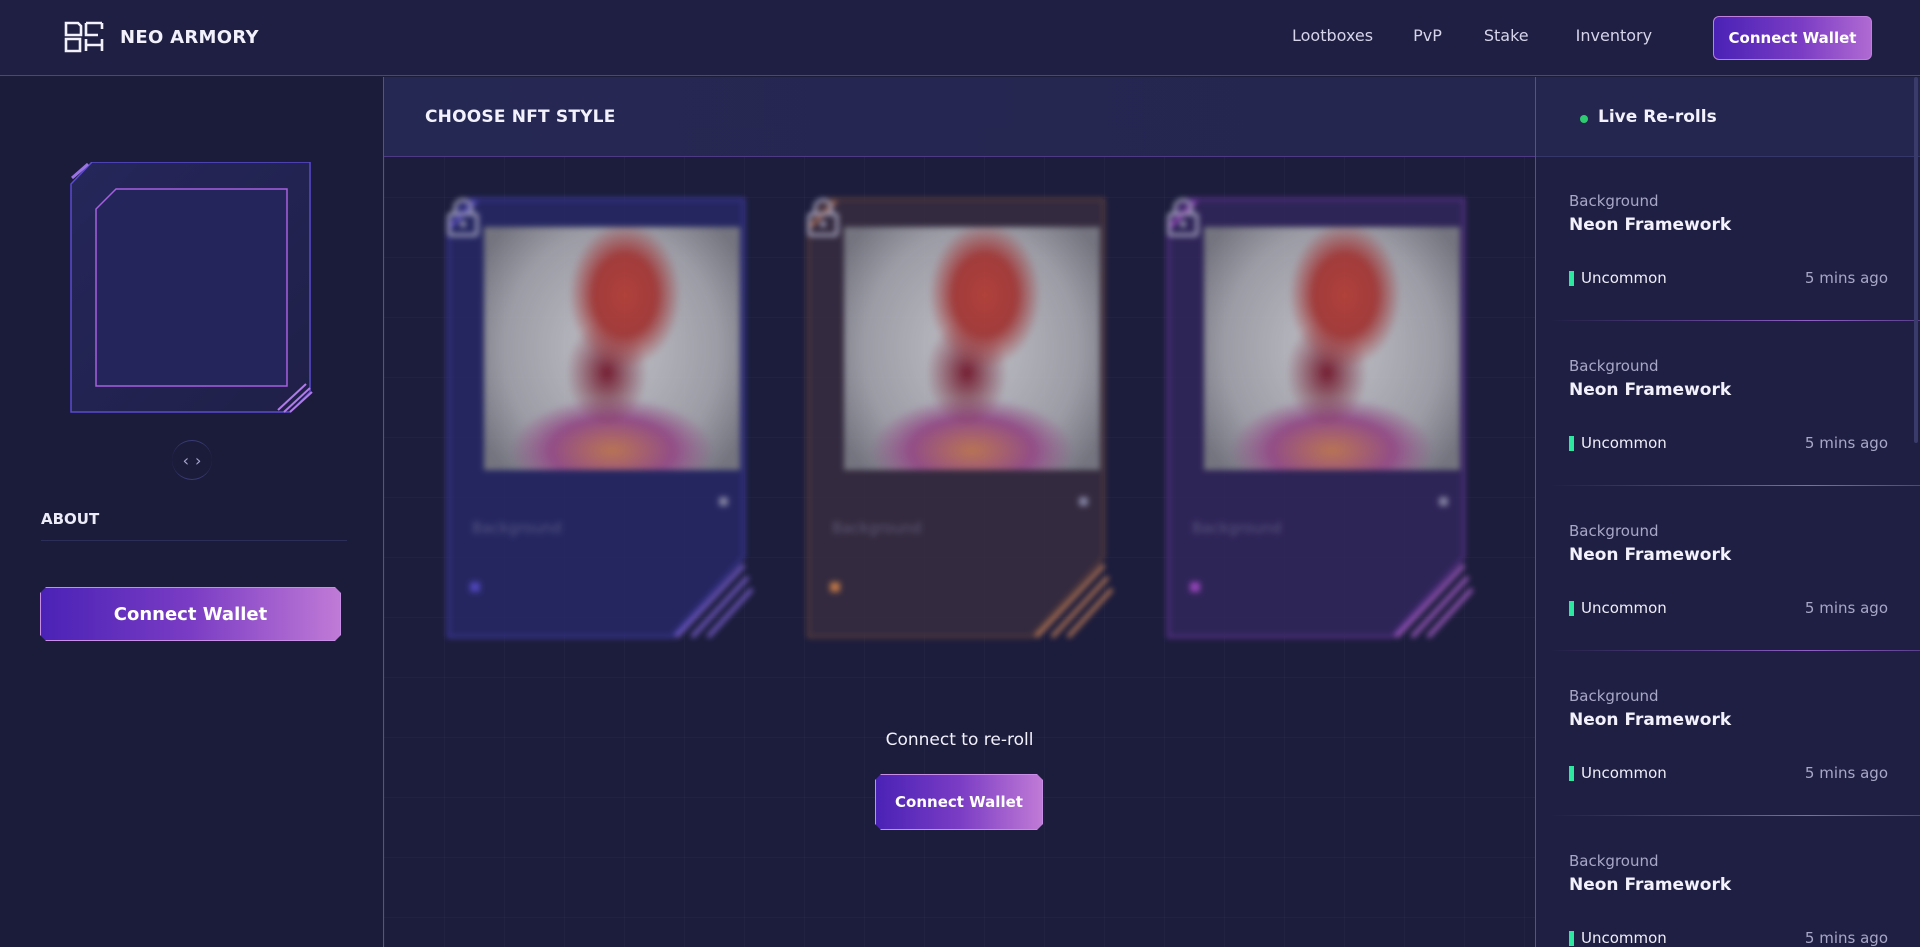 The image size is (1920, 947). What do you see at coordinates (191, 287) in the screenshot?
I see `nft-preview-frame` at bounding box center [191, 287].